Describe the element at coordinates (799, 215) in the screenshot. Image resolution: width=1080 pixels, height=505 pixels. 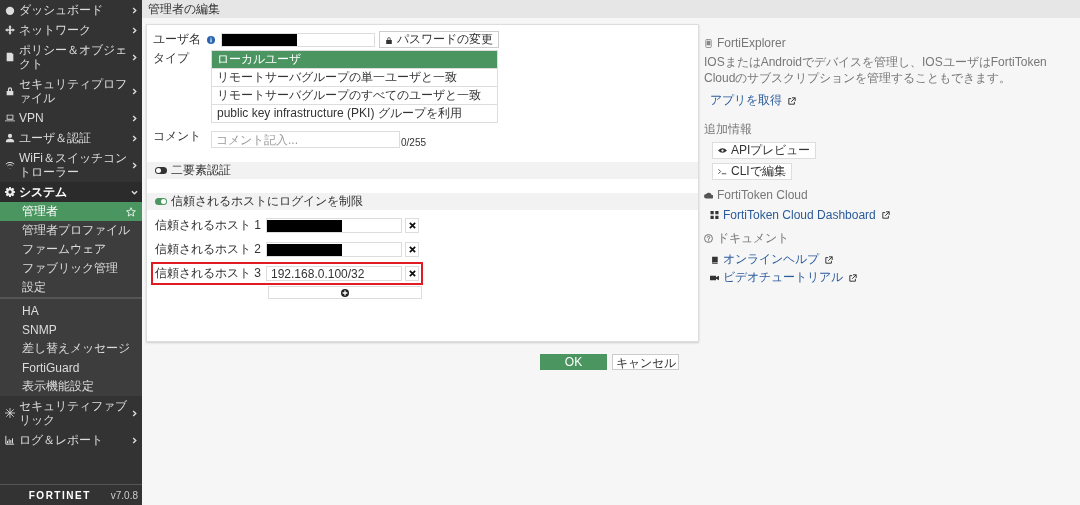
I see `dashboard-link: FortiToken Cloud Dashboard` at that location.